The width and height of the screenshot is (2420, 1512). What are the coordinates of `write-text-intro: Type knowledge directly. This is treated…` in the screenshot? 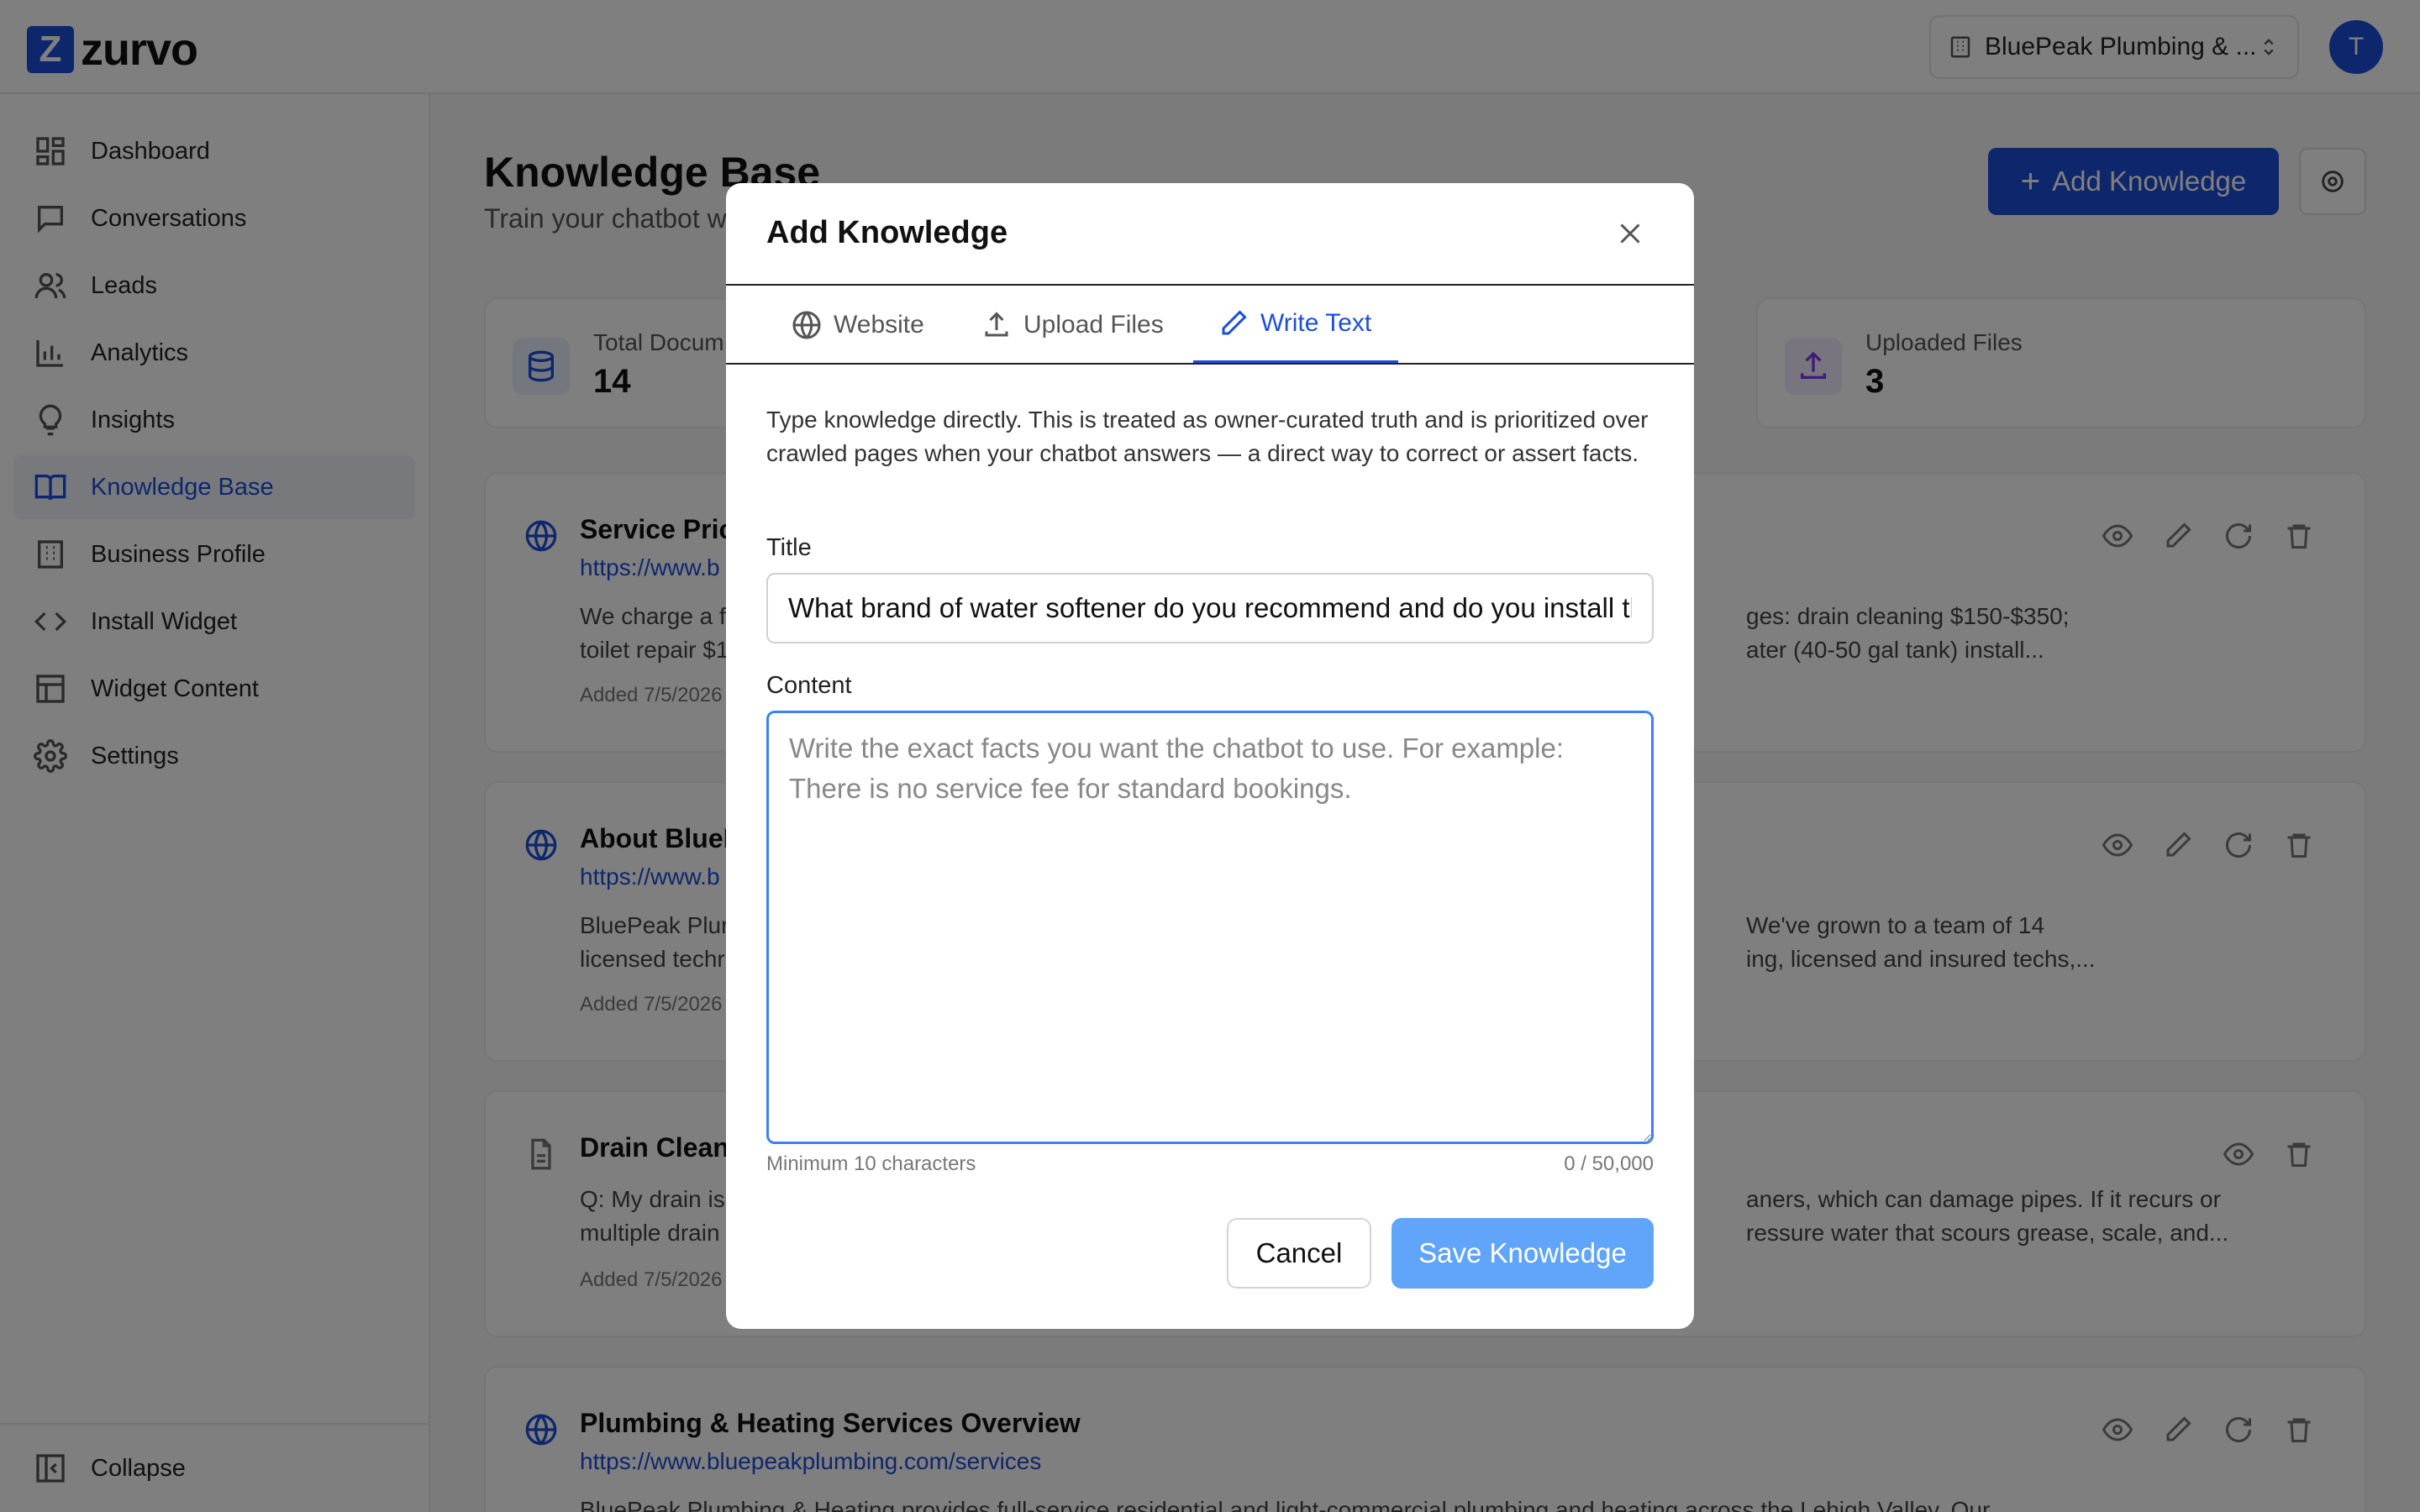 It's located at (1207, 436).